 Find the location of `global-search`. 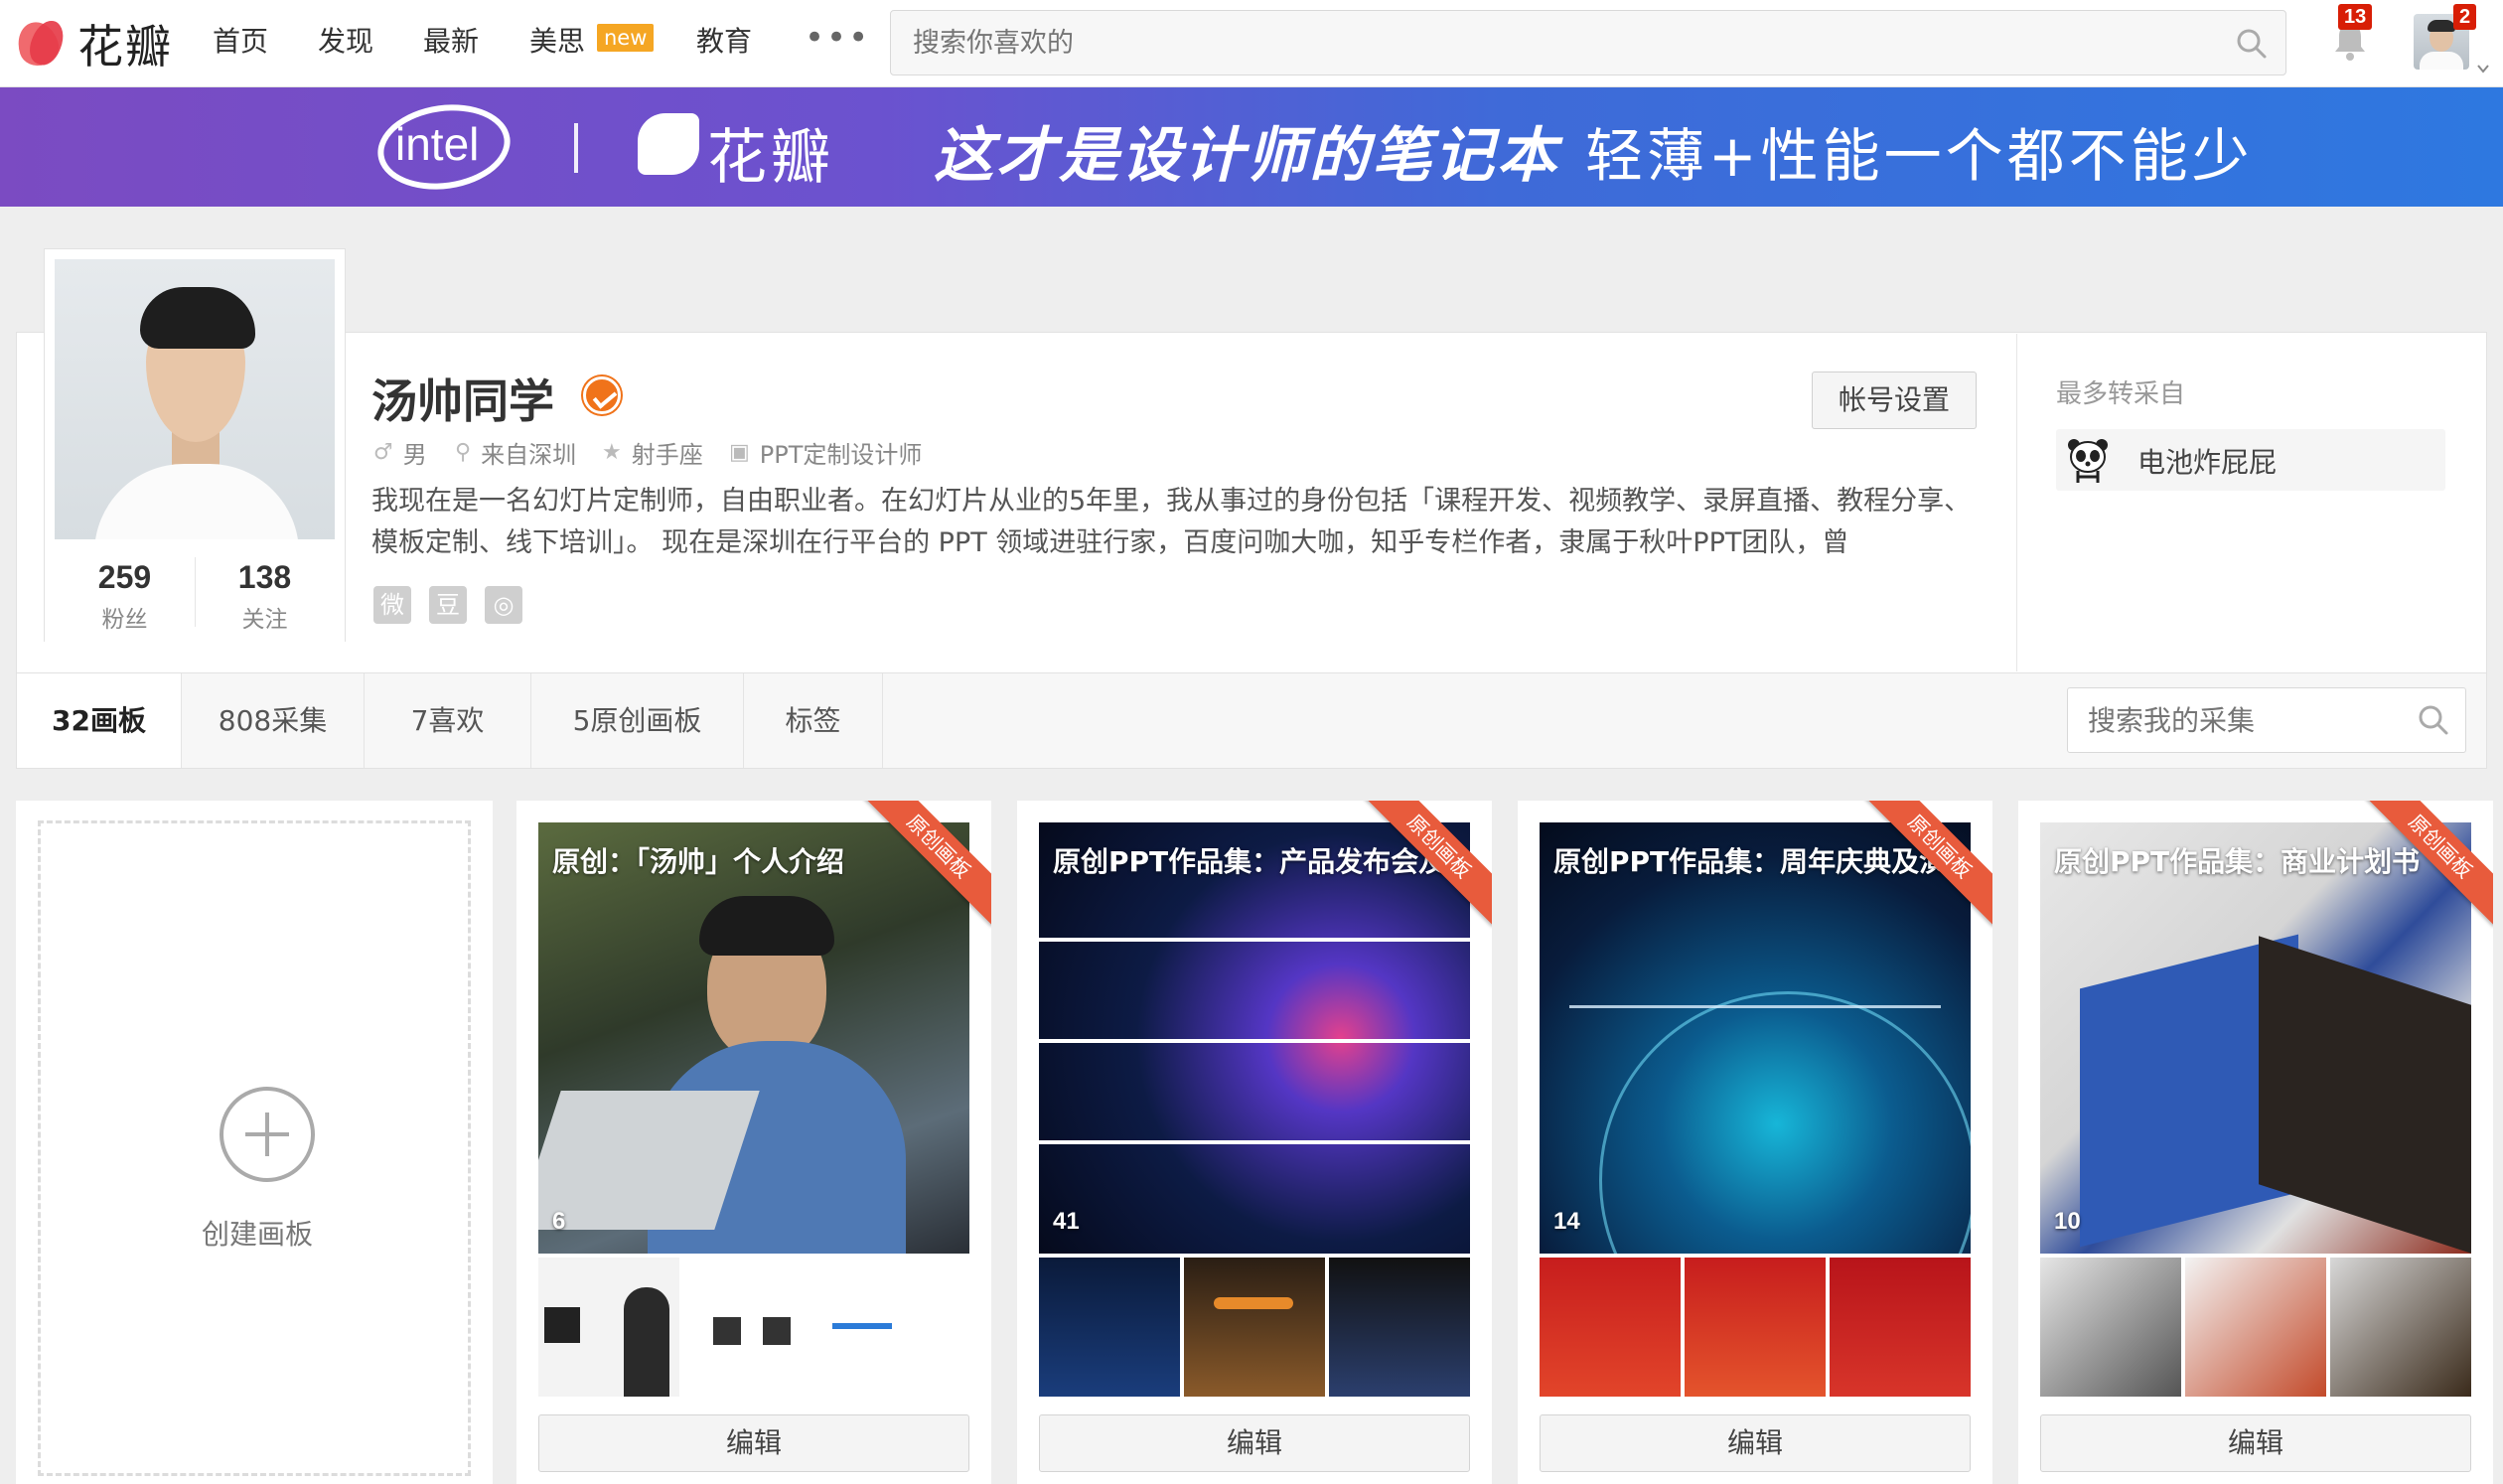

global-search is located at coordinates (1588, 42).